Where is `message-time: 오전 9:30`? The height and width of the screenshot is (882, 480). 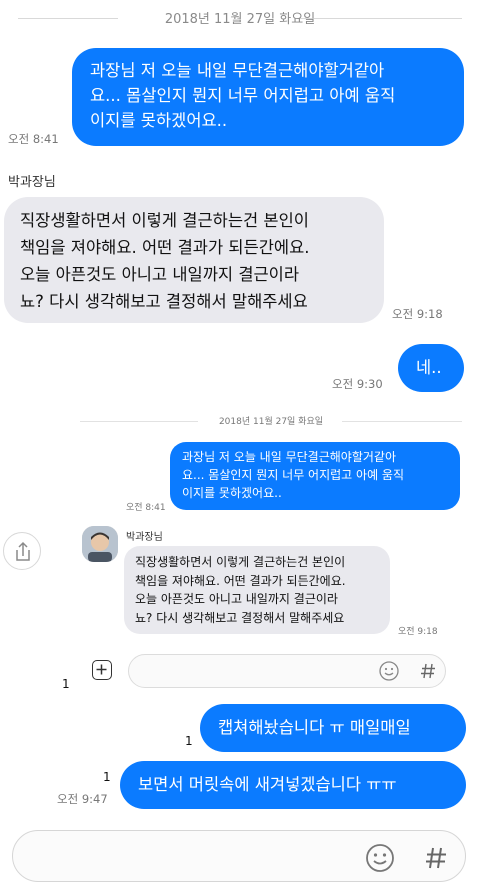 message-time: 오전 9:30 is located at coordinates (357, 384).